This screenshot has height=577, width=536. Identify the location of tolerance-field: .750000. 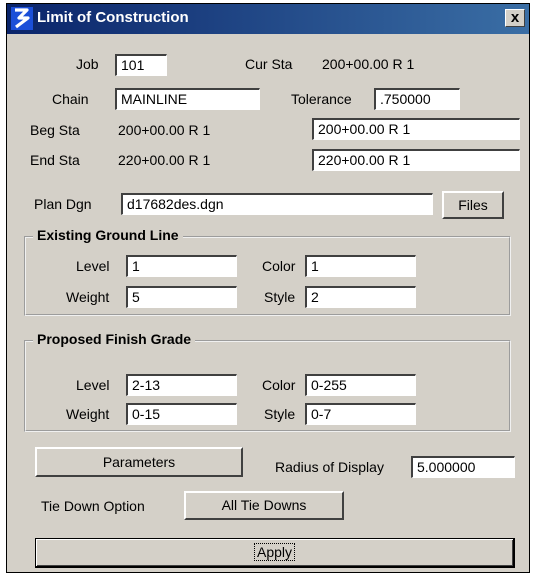
(417, 99).